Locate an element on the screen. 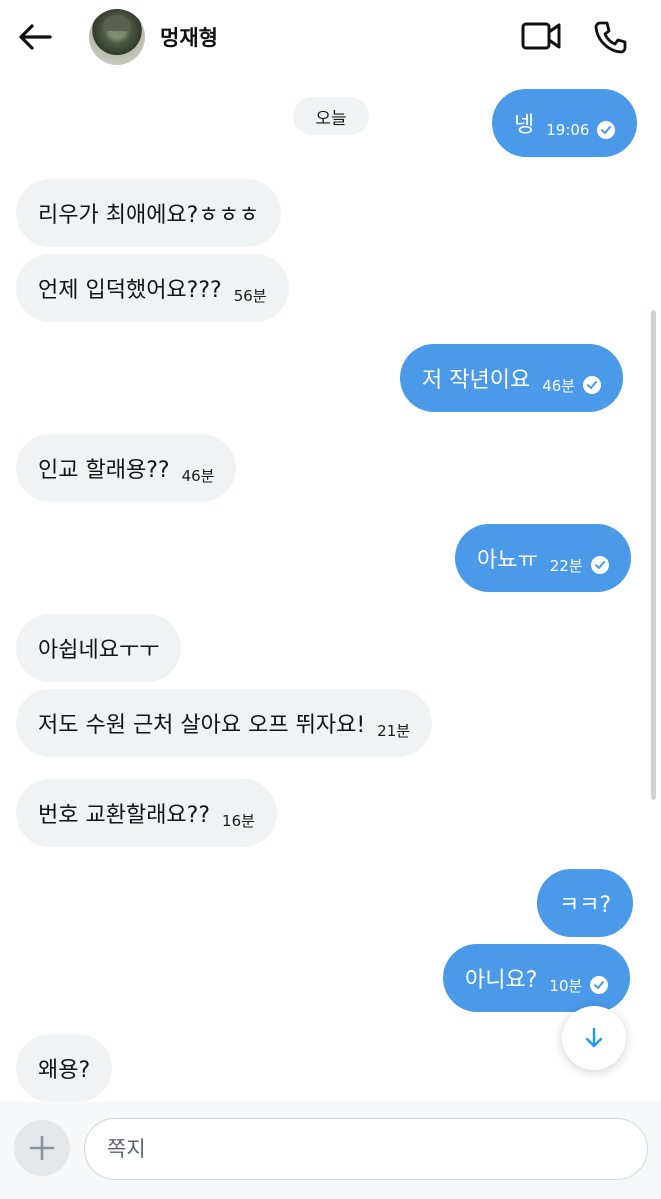 This screenshot has height=1199, width=661. message-bubble-incoming: 리우가 최애에요?ㅎㅎㅎ is located at coordinates (149, 213).